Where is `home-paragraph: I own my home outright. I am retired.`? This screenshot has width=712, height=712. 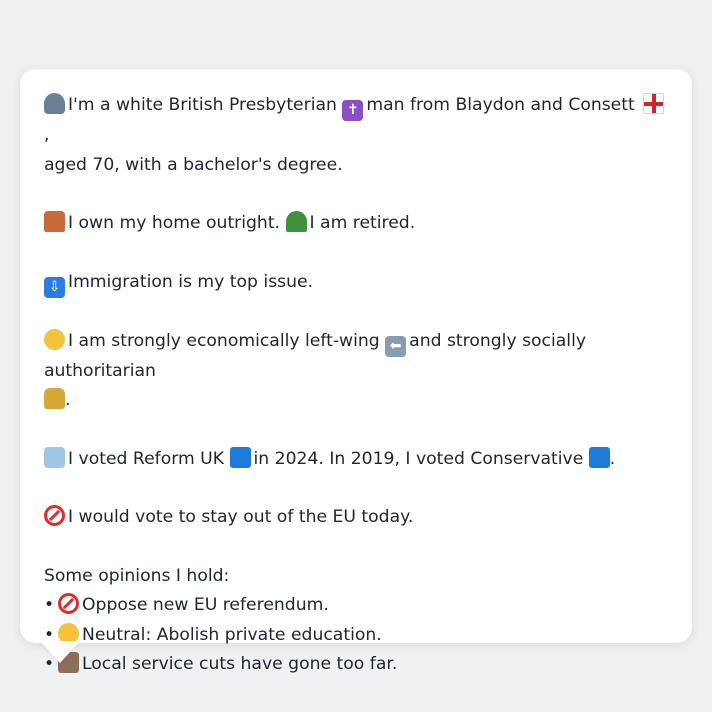
home-paragraph: I own my home outright. I am retired. is located at coordinates (356, 224).